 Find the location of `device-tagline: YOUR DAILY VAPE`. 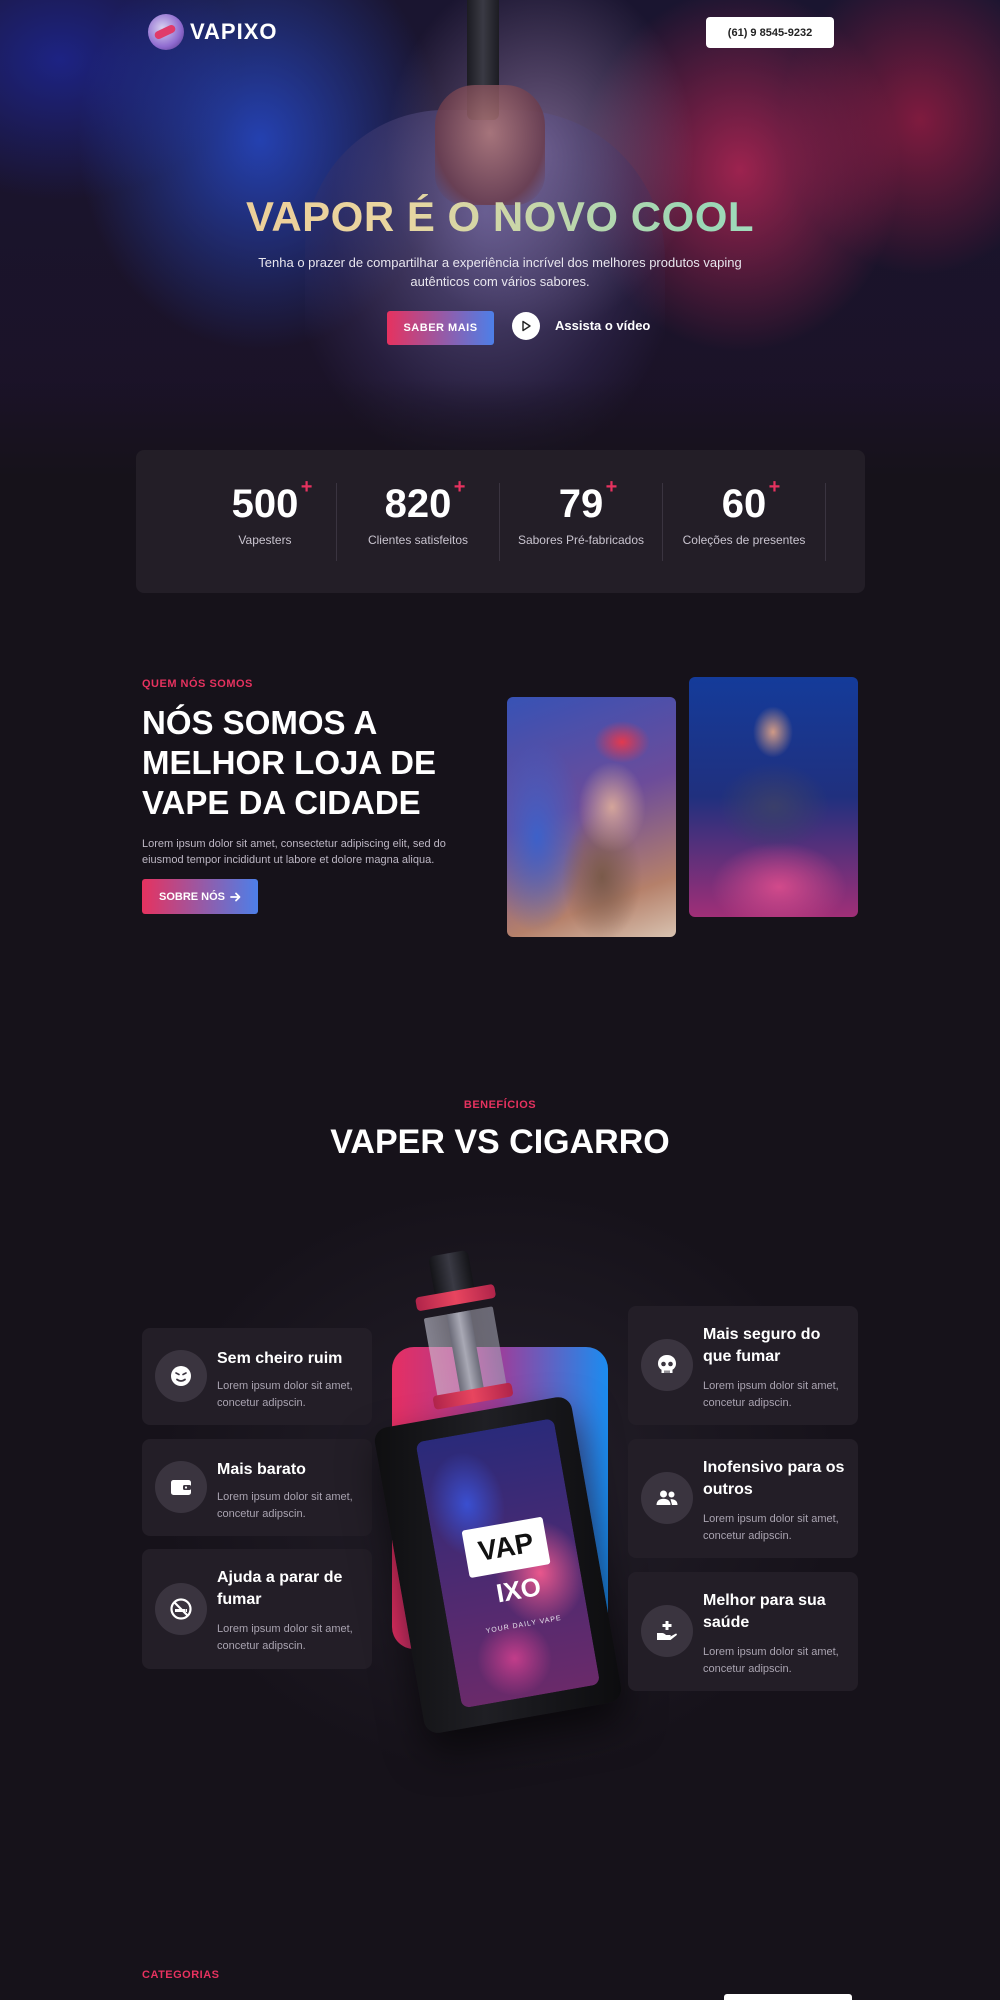

device-tagline: YOUR DAILY VAPE is located at coordinates (524, 1625).